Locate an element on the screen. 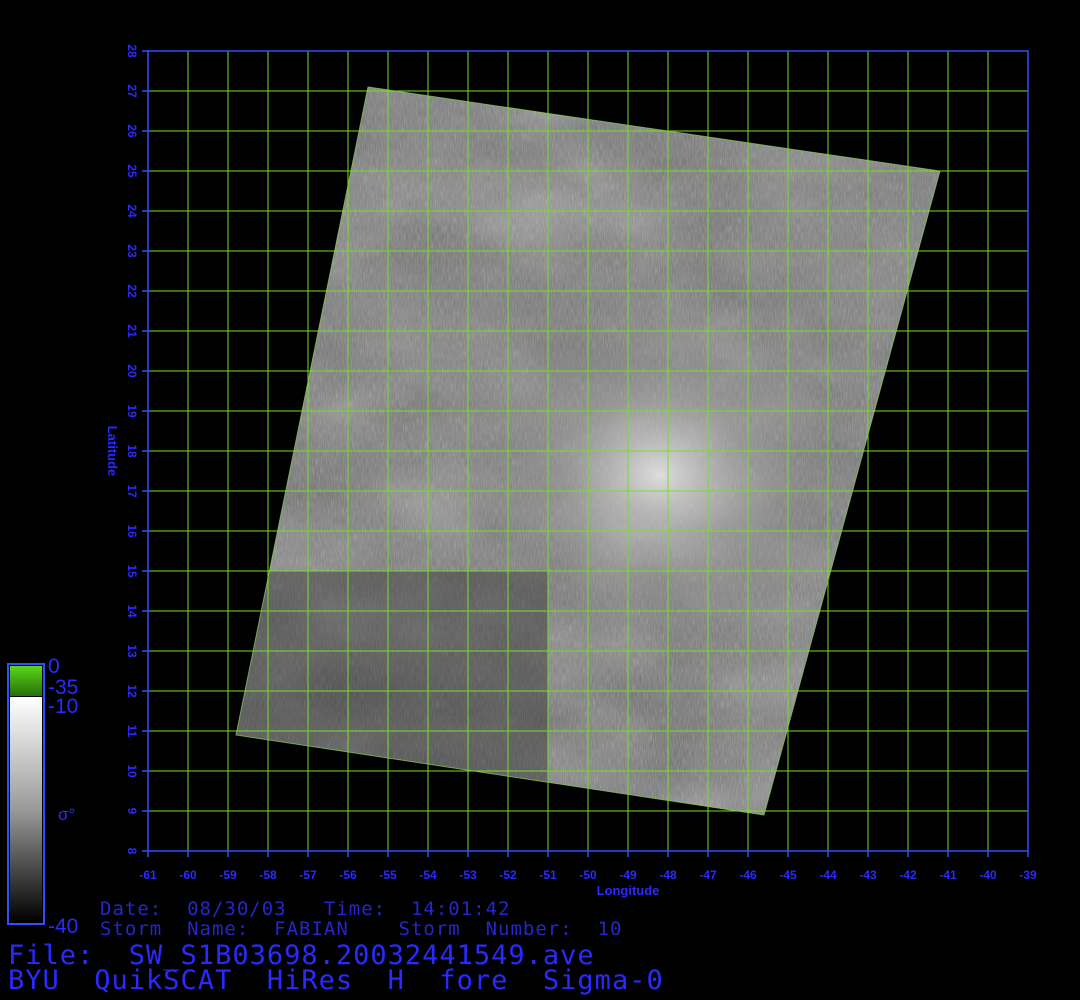 The width and height of the screenshot is (1080, 1000). x-tick-label: -49 is located at coordinates (628, 875).